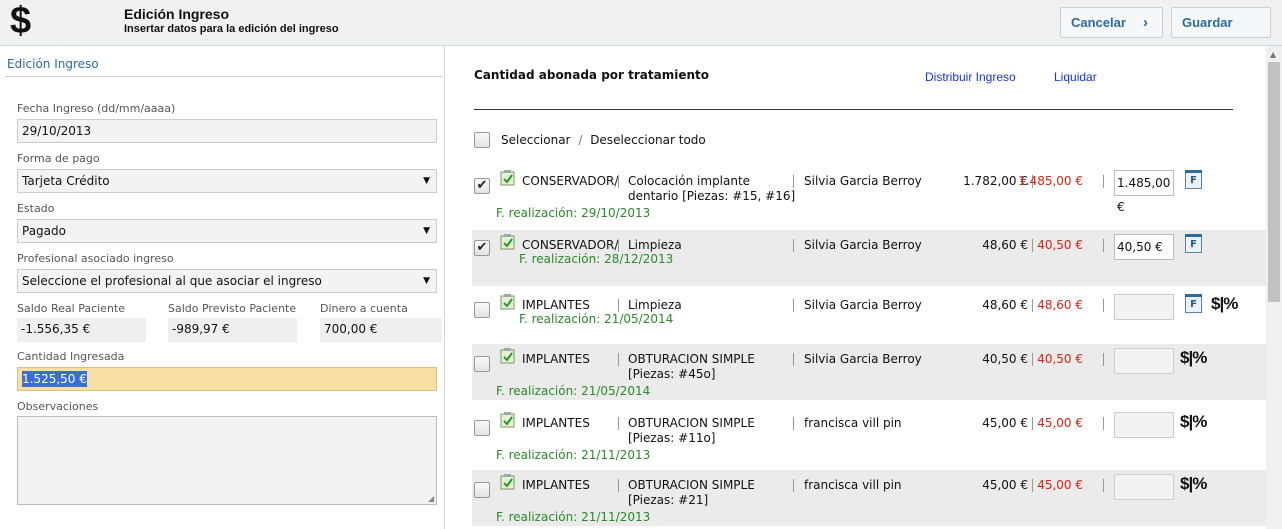  Describe the element at coordinates (570, 245) in the screenshot. I see `category-label: CONSERVADOR/` at that location.